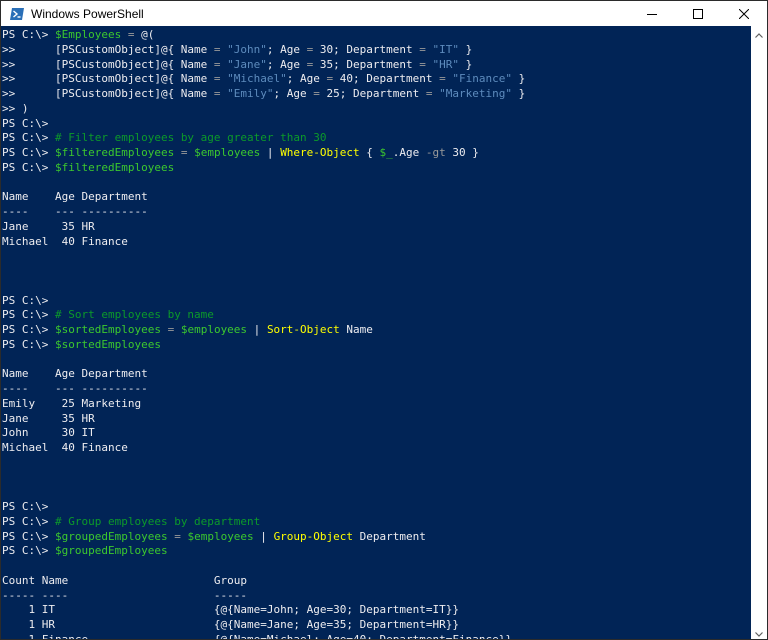  What do you see at coordinates (377, 551) in the screenshot?
I see `console-line: PS C:\> $groupedEmployees` at bounding box center [377, 551].